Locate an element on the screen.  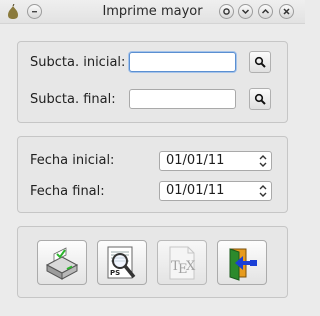
final-account-search-button is located at coordinates (260, 99).